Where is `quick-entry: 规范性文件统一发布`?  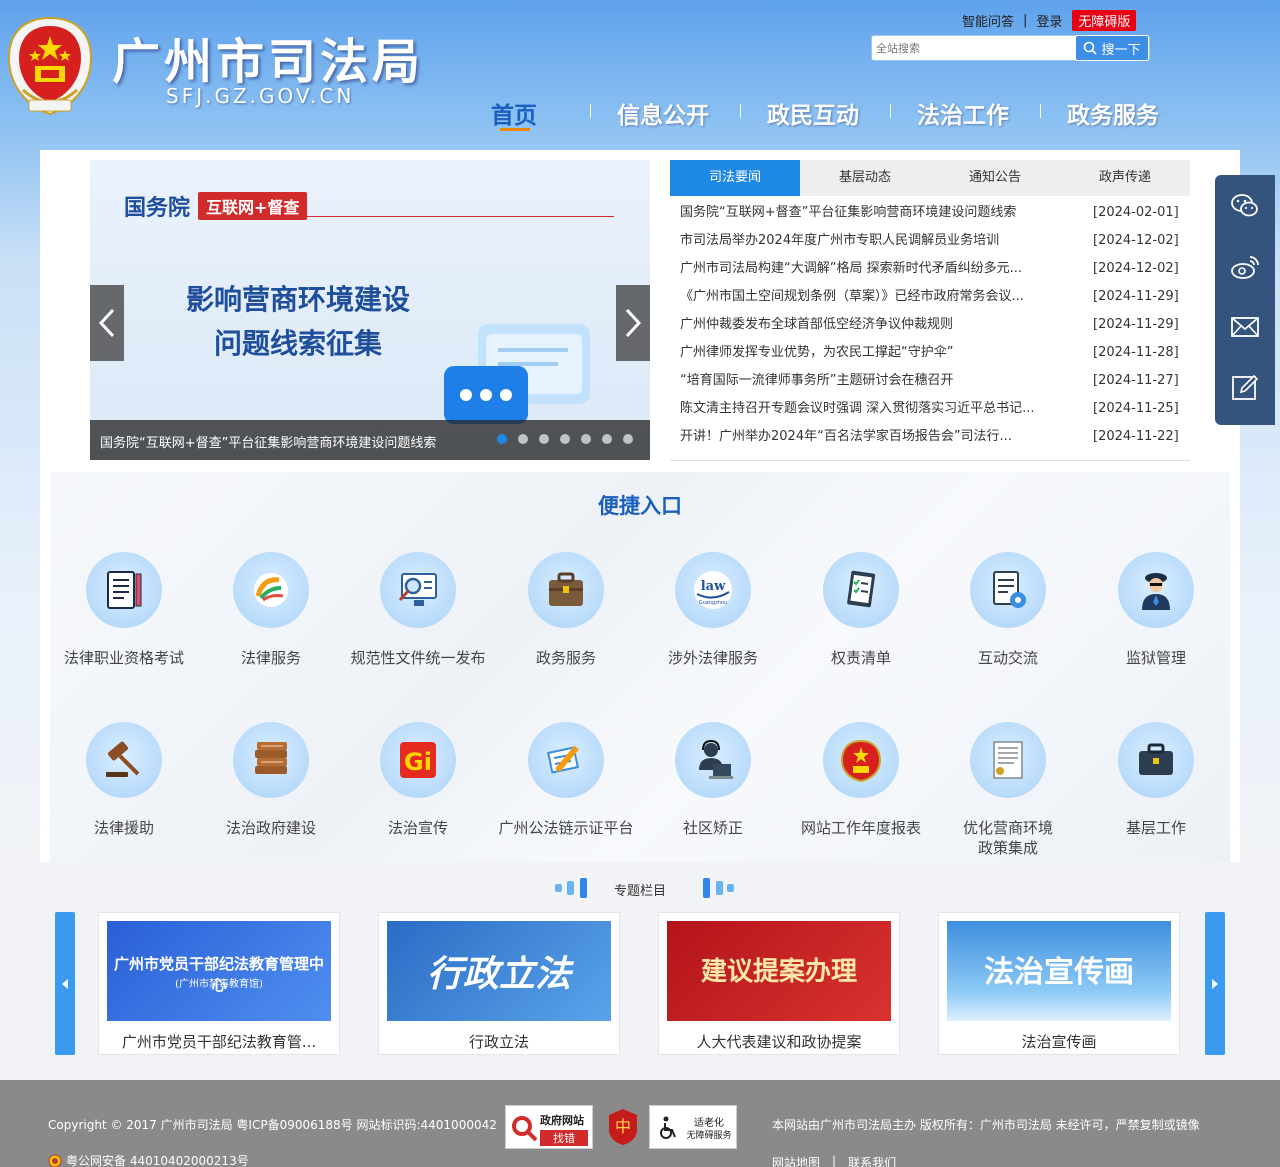
quick-entry: 规范性文件统一发布 is located at coordinates (418, 622).